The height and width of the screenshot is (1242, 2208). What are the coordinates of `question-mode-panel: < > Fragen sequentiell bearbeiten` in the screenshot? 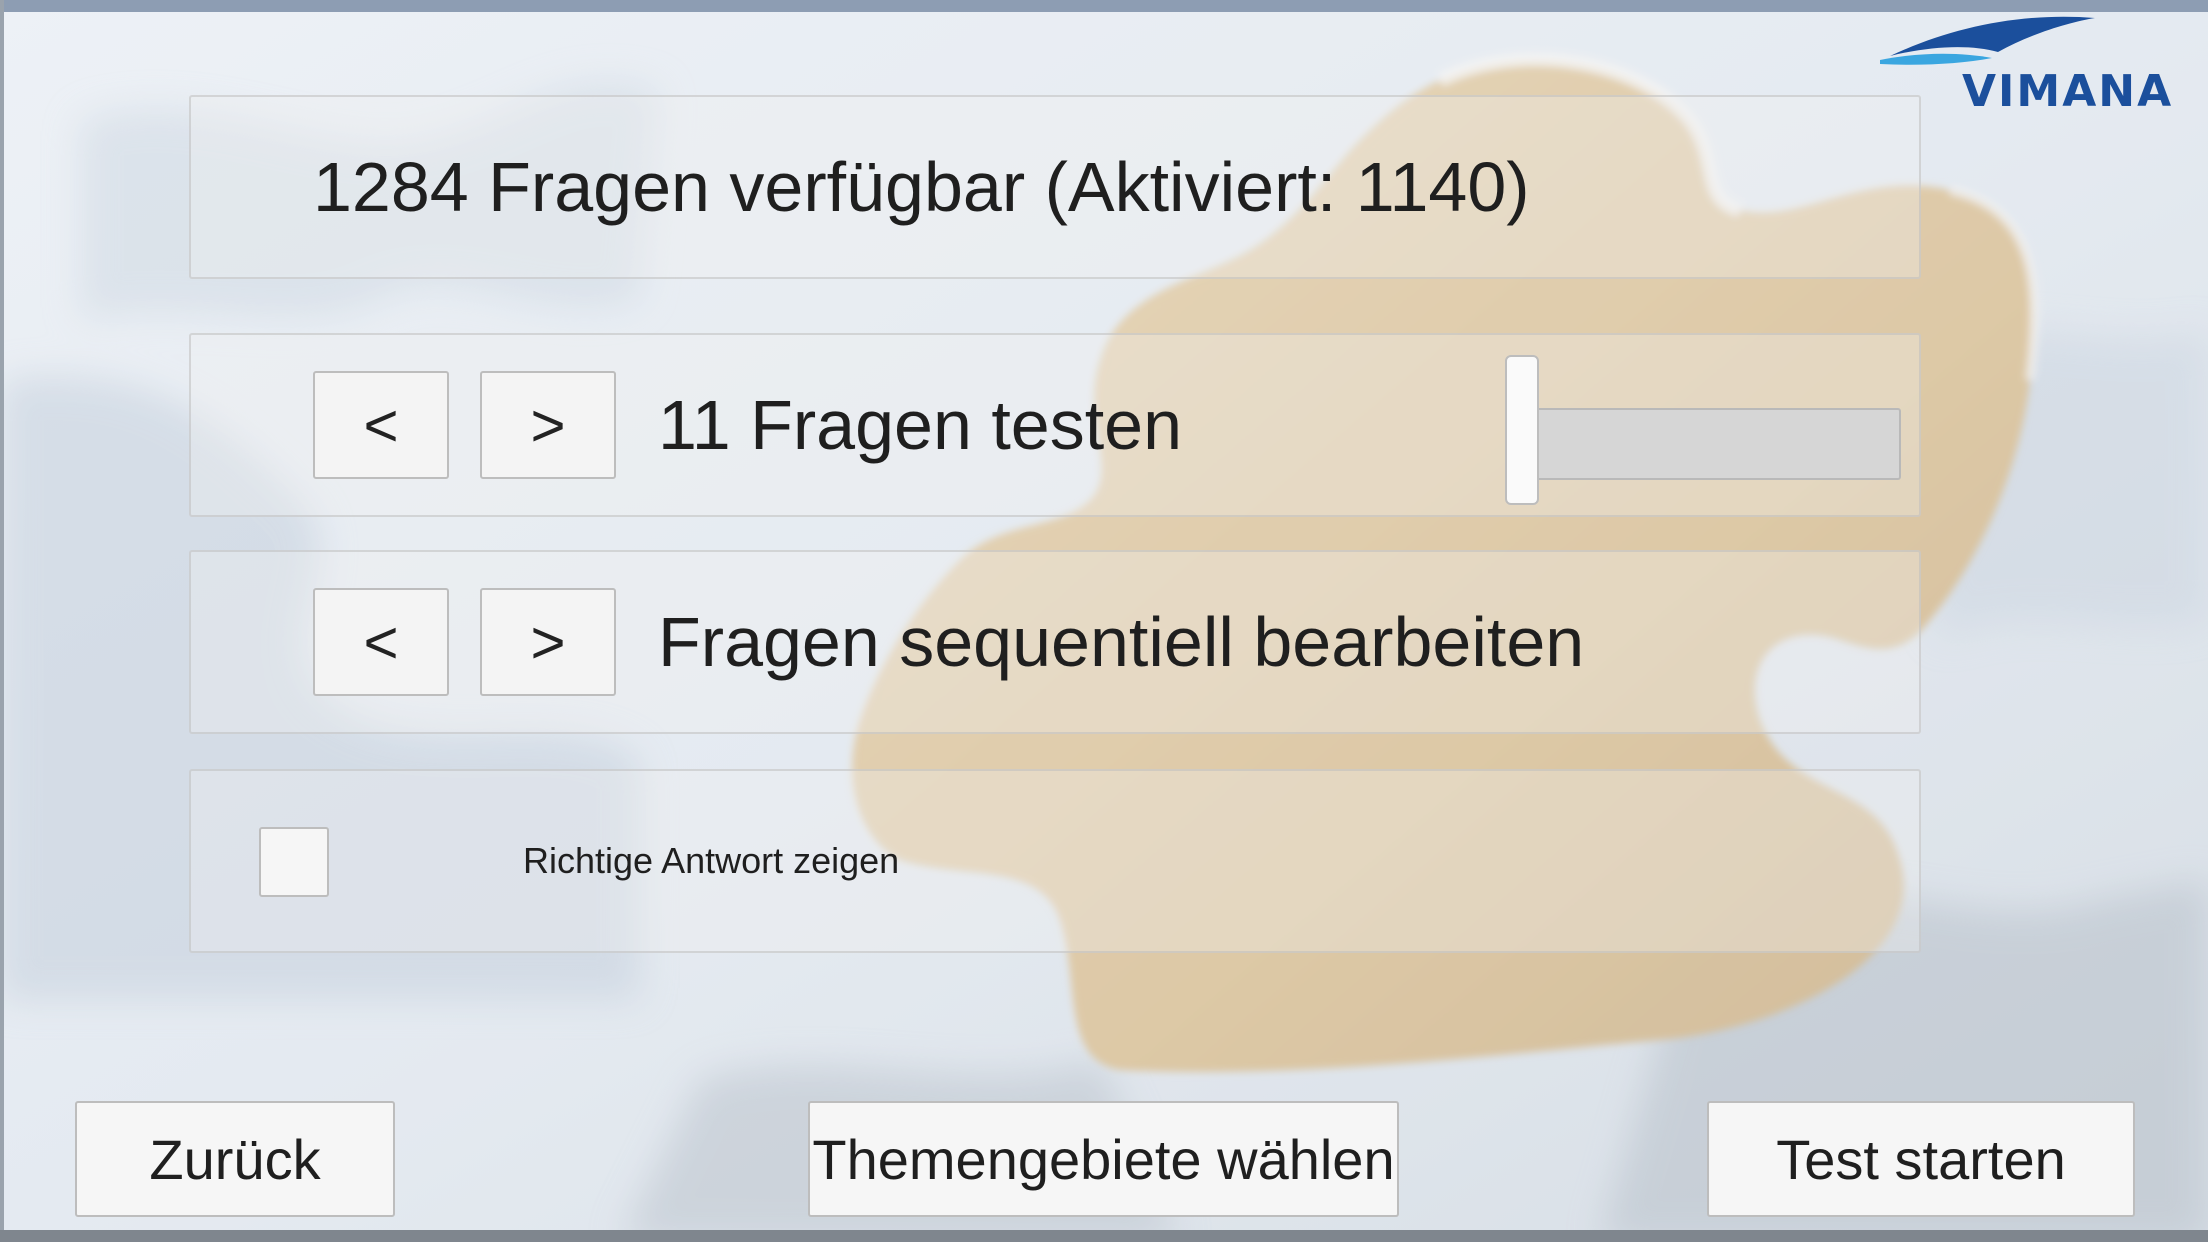 It's located at (1055, 642).